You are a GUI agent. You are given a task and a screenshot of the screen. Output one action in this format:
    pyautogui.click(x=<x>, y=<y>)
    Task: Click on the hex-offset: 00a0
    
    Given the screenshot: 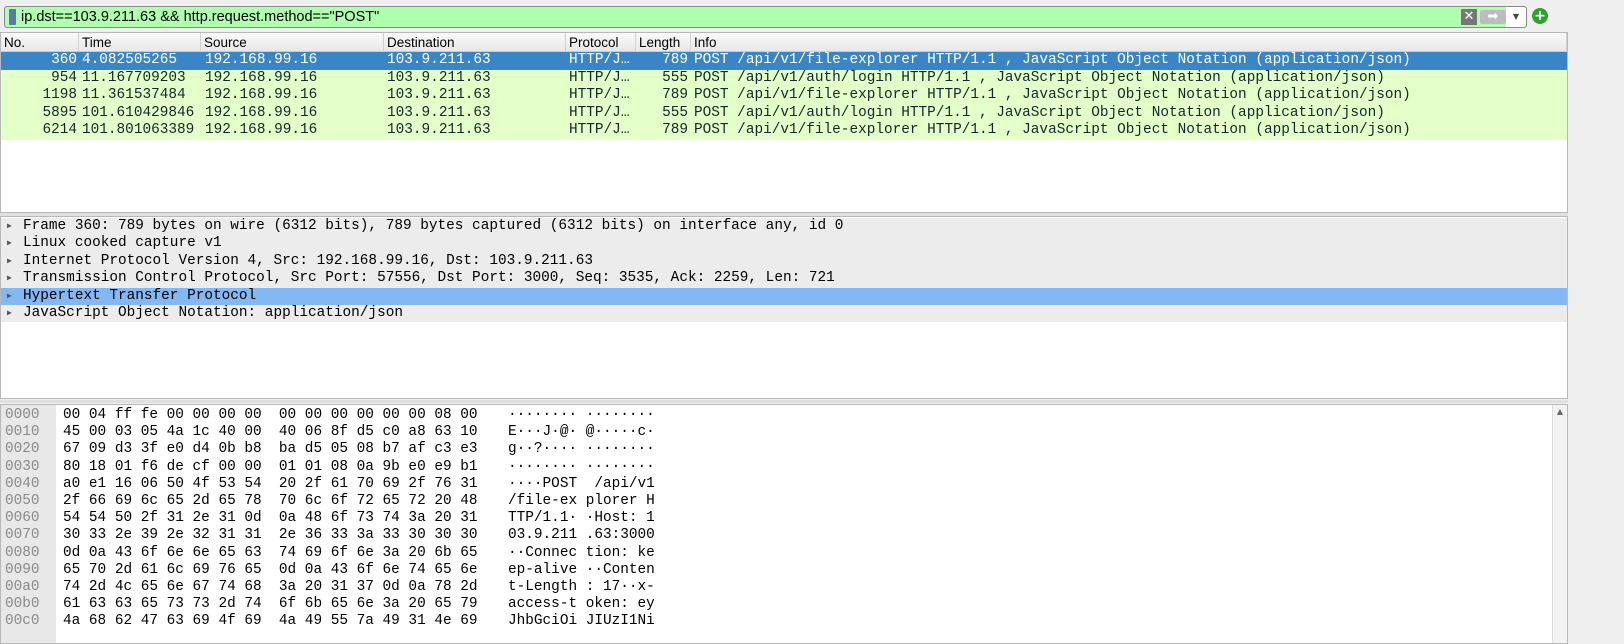 What is the action you would take?
    pyautogui.click(x=22, y=587)
    